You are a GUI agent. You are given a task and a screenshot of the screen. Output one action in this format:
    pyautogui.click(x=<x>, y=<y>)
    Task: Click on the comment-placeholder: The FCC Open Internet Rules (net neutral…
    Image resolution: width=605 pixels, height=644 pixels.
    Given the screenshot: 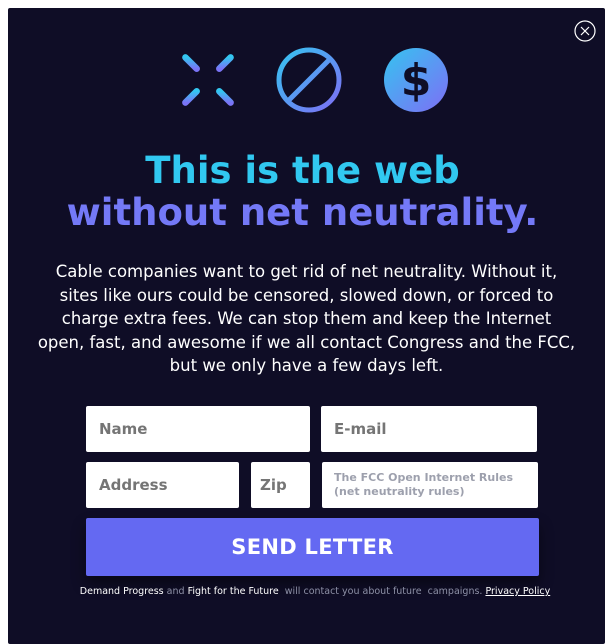 What is the action you would take?
    pyautogui.click(x=423, y=484)
    